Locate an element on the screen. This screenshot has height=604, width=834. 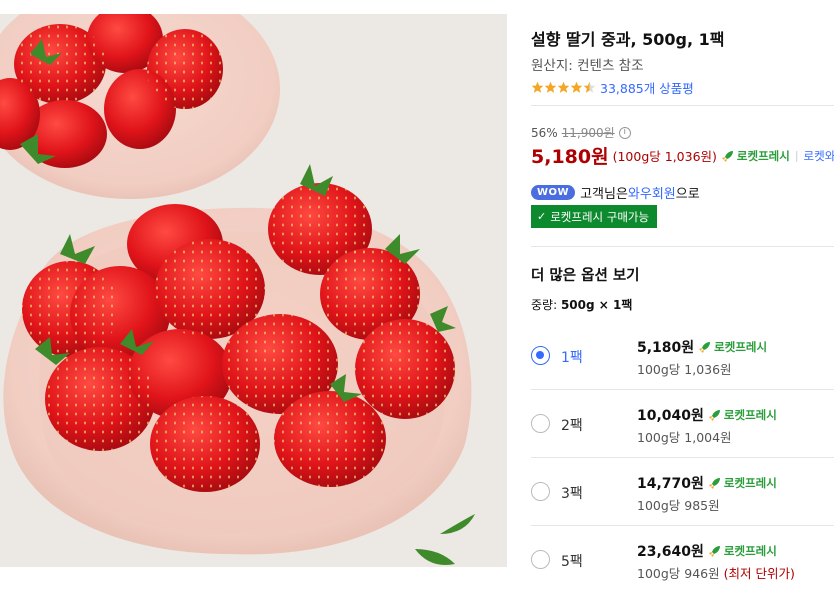
rating-row: 33,885개 상품평 is located at coordinates (612, 87).